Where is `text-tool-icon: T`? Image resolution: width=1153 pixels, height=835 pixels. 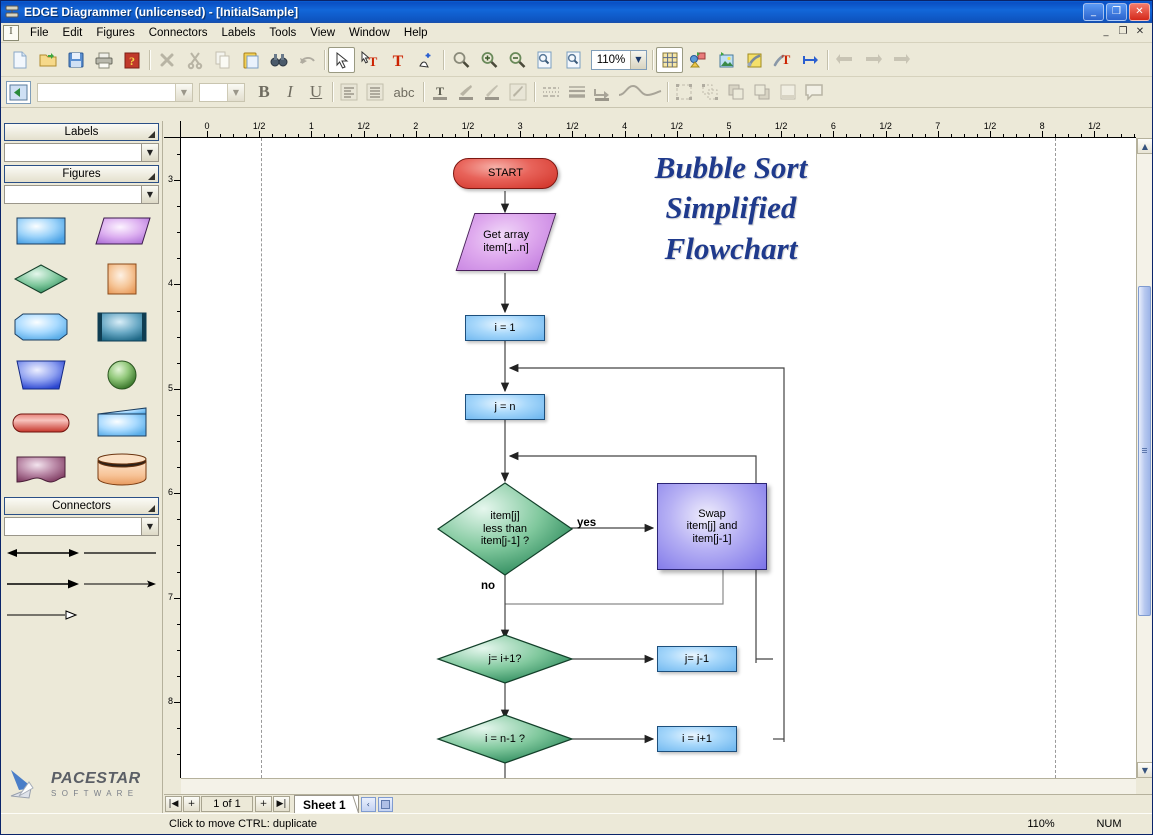
text-tool-icon: T is located at coordinates (781, 60).